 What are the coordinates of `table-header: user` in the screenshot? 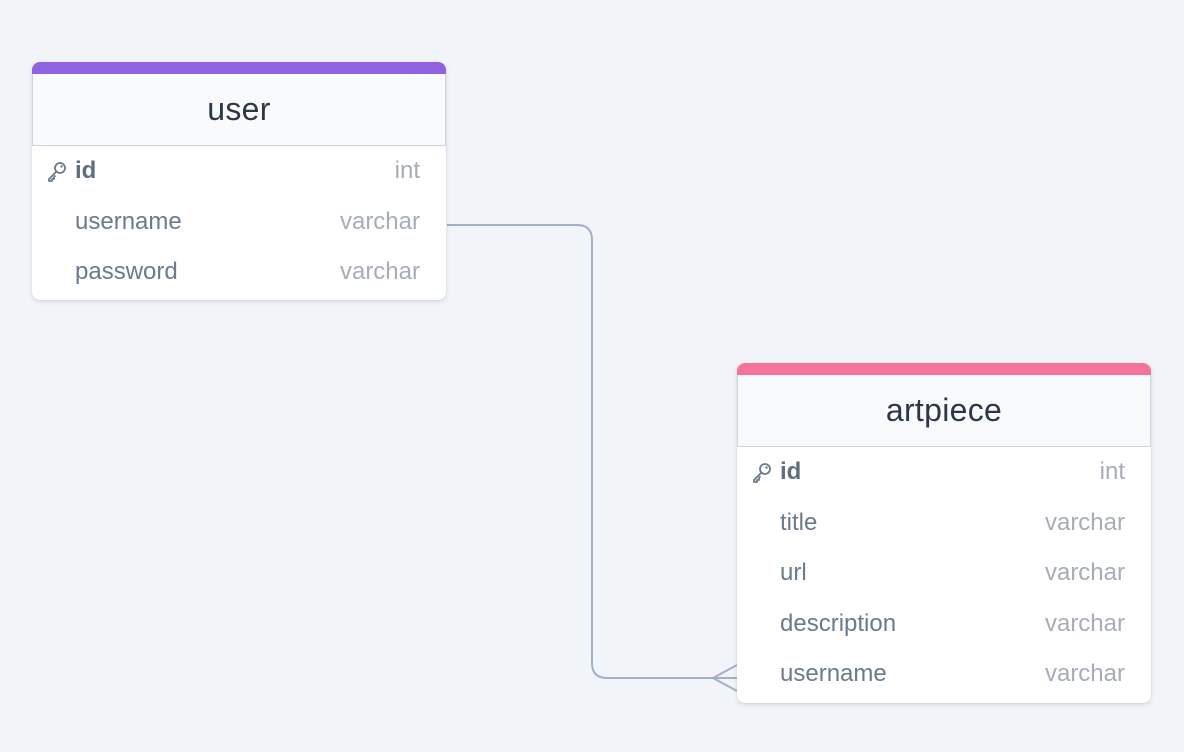 It's located at (239, 110).